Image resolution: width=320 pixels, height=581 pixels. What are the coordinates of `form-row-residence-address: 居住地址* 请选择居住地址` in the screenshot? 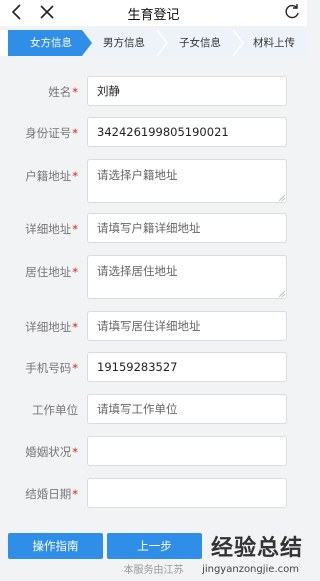 It's located at (153, 278).